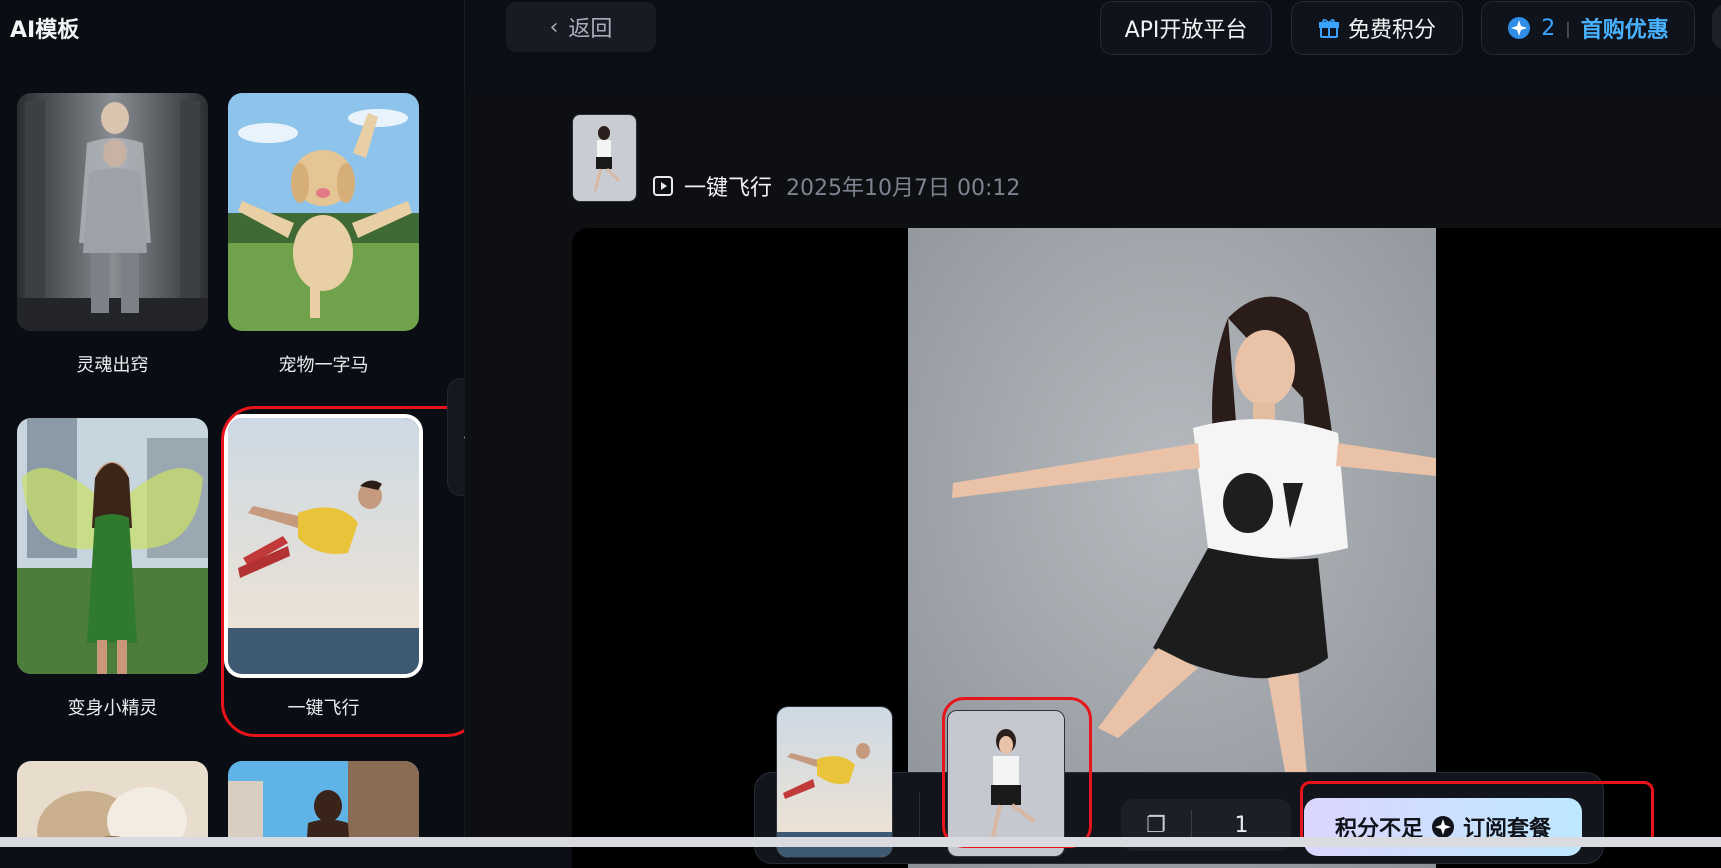  I want to click on chevron-left-icon: ‹, so click(554, 27).